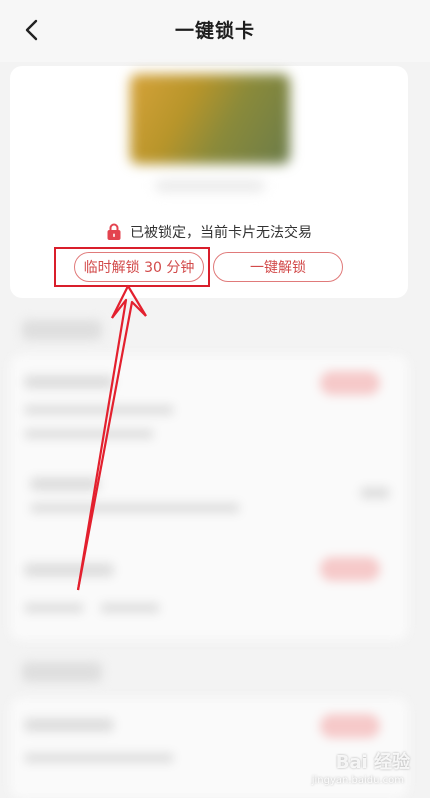  What do you see at coordinates (210, 119) in the screenshot?
I see `bank-card-image` at bounding box center [210, 119].